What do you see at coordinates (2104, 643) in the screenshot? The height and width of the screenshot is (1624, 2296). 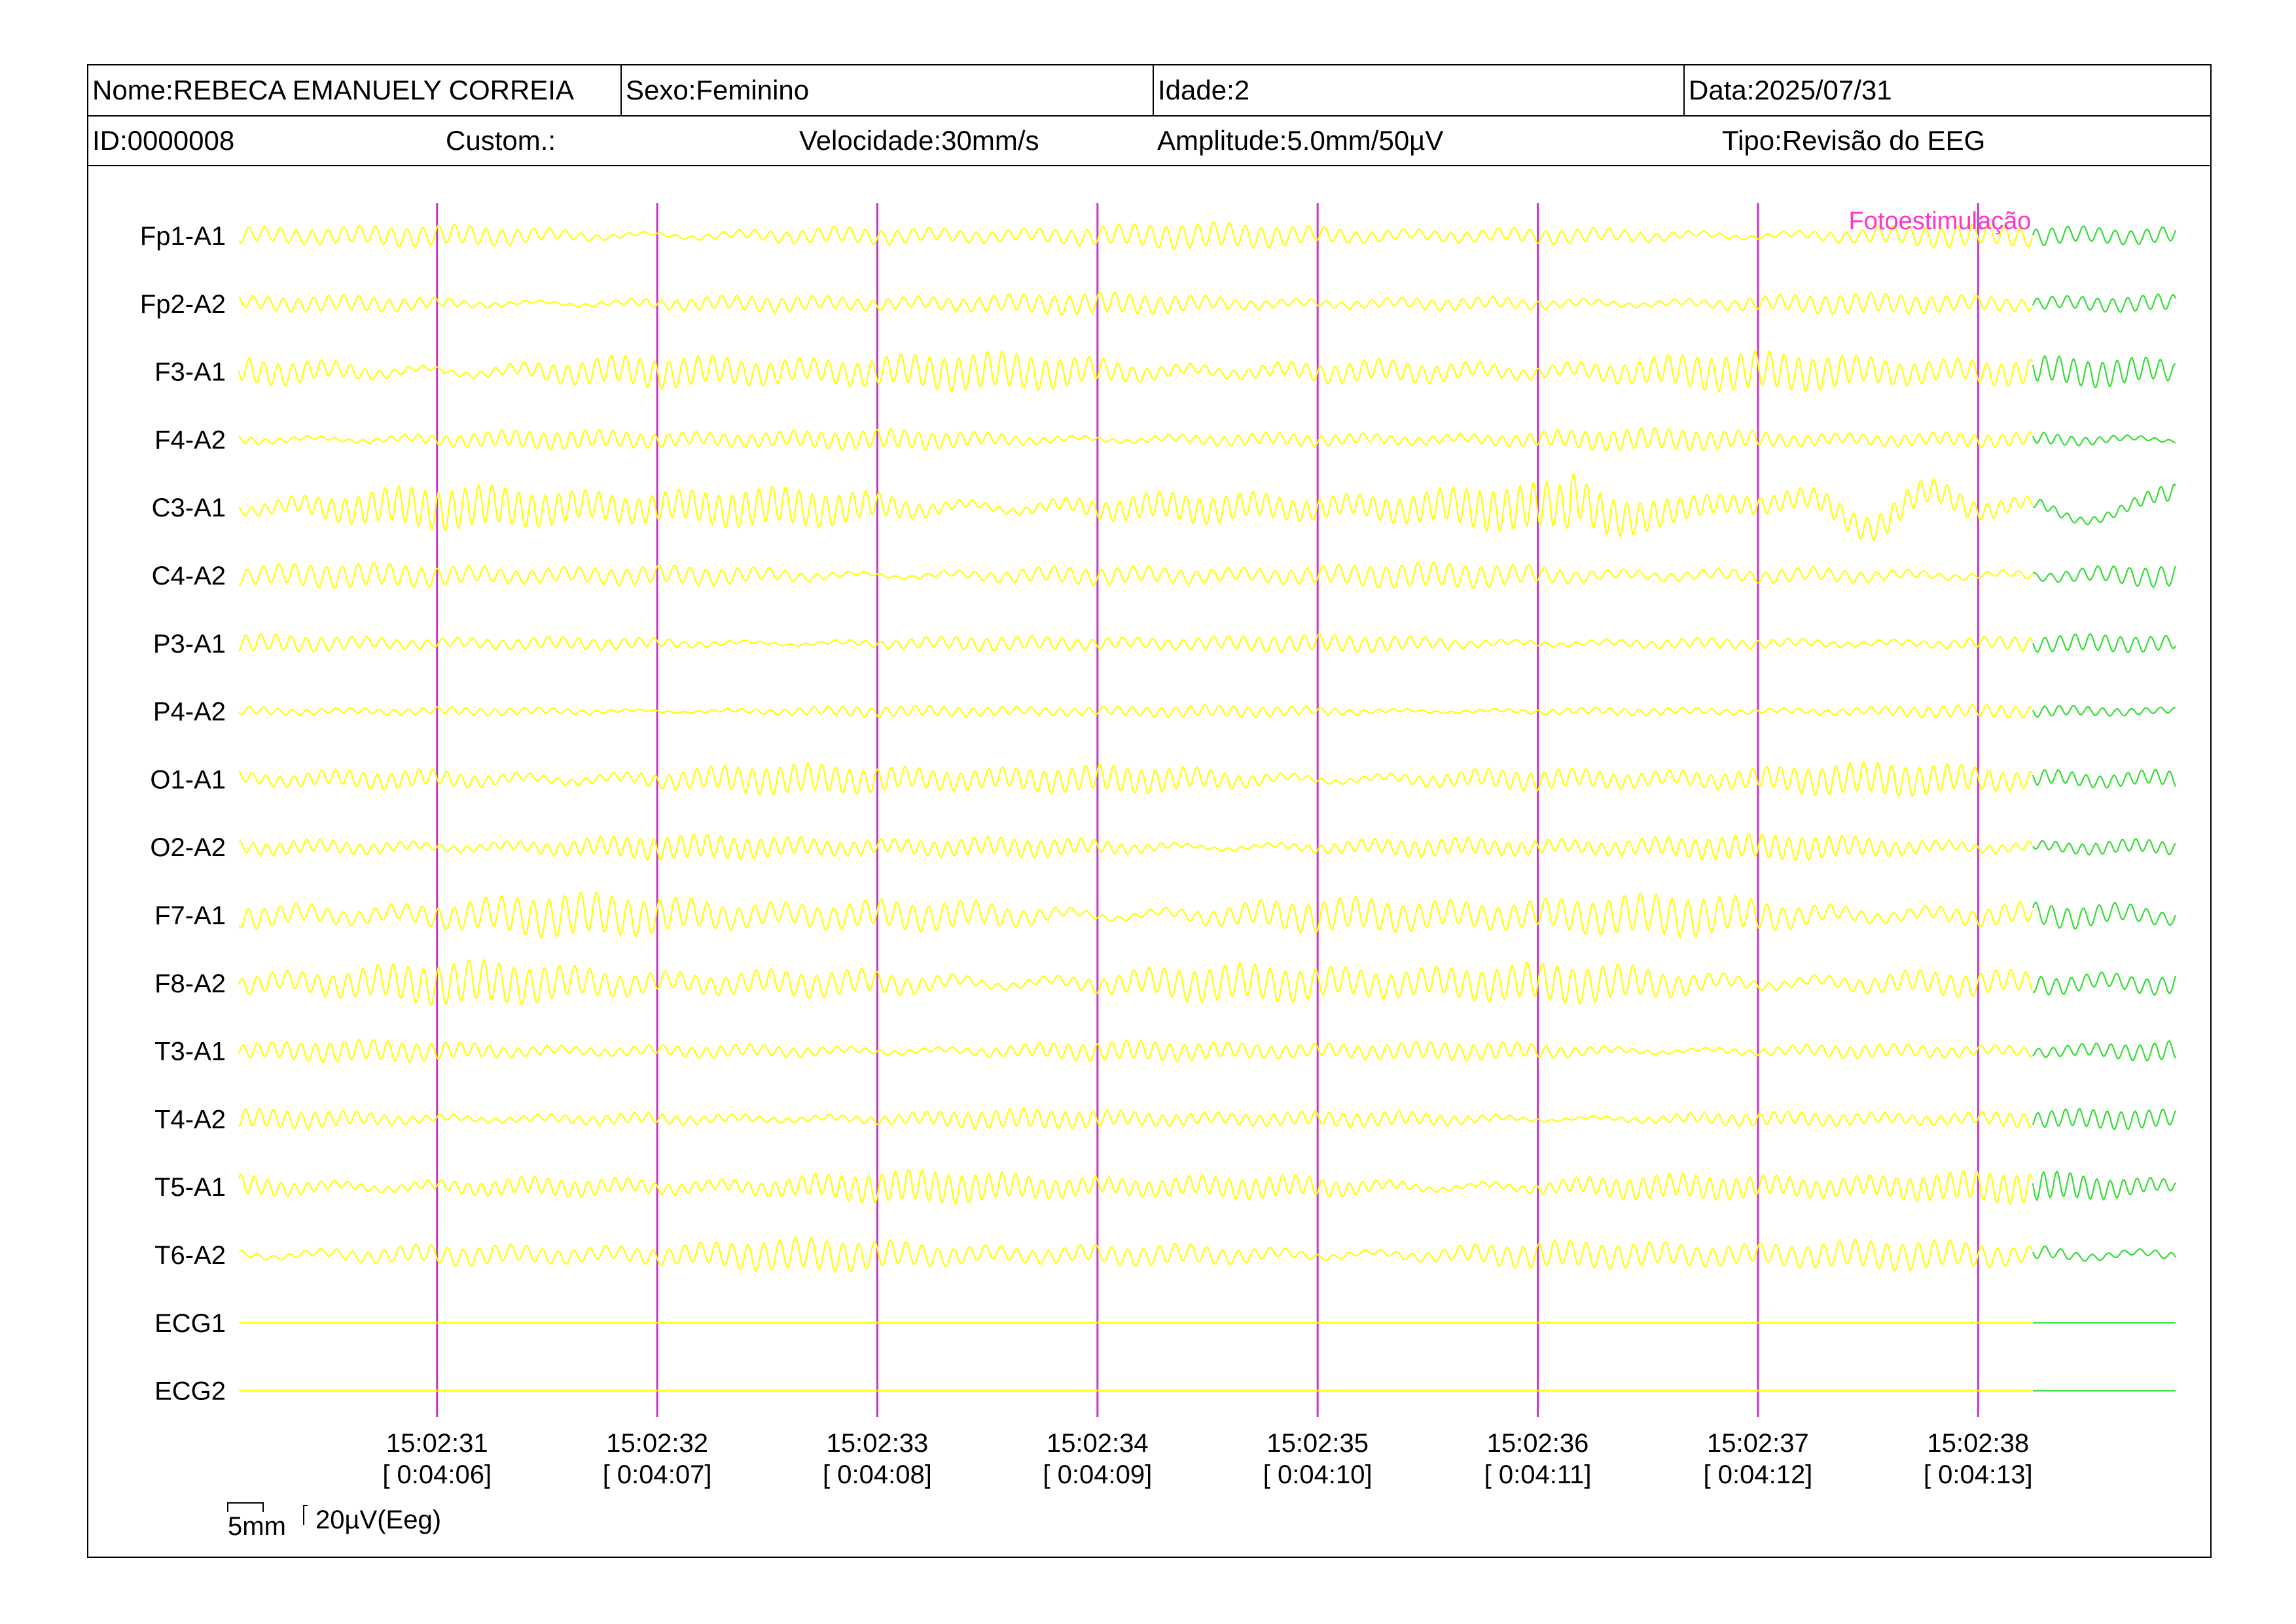 I see `trace-p3-a1-post-event` at bounding box center [2104, 643].